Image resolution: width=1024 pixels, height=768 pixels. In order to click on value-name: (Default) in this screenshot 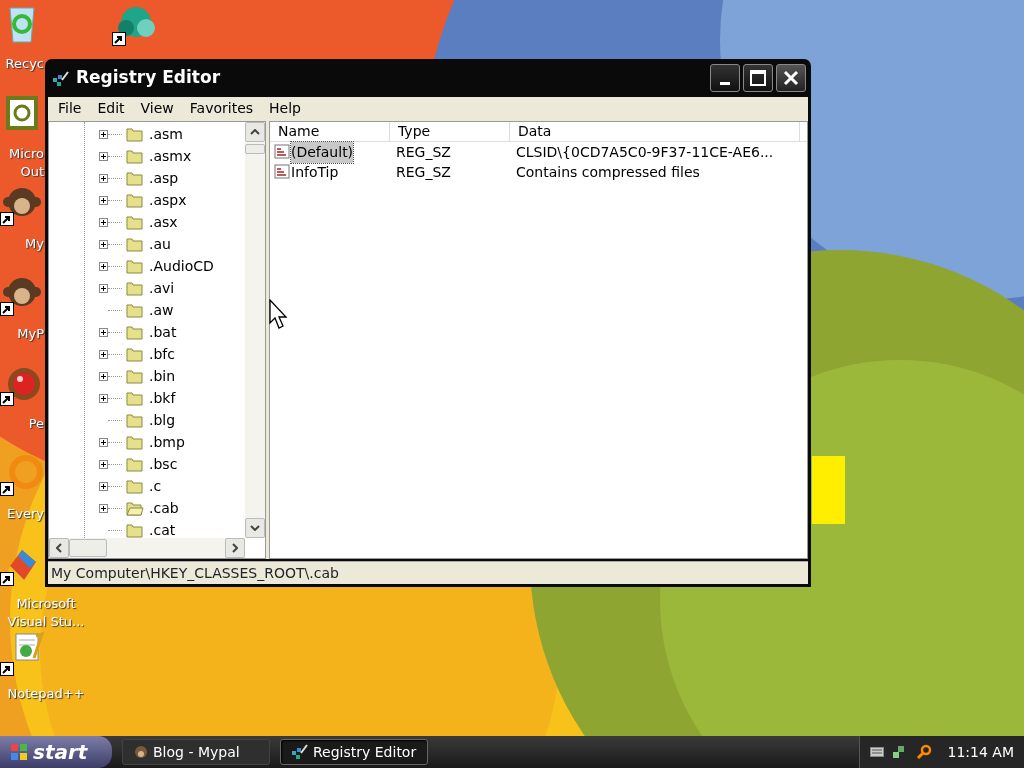, I will do `click(322, 152)`.